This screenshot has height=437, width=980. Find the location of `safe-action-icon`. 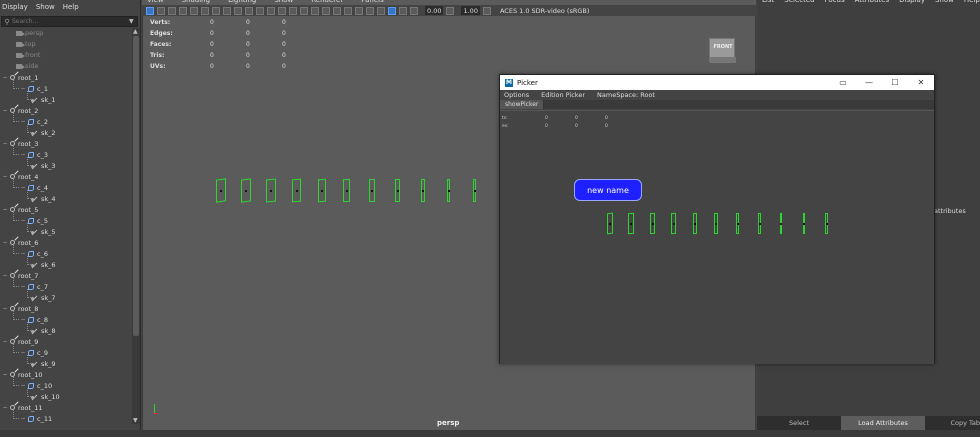

safe-action-icon is located at coordinates (249, 10).